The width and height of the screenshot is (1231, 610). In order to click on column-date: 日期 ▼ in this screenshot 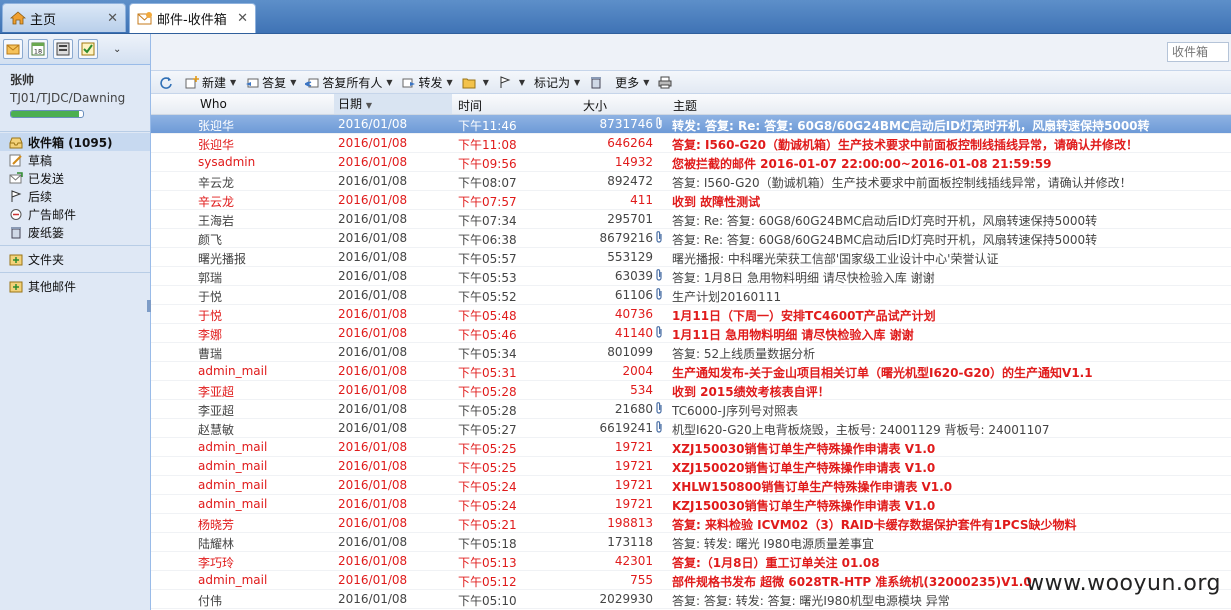, I will do `click(393, 104)`.